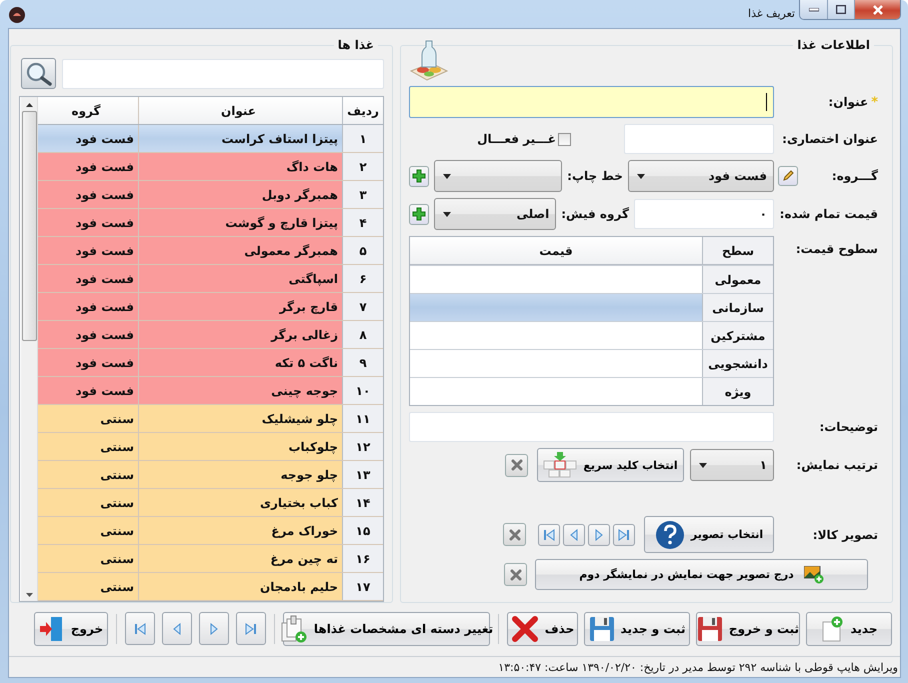 The height and width of the screenshot is (683, 908). Describe the element at coordinates (362, 278) in the screenshot. I see `table-cell: ۶` at that location.